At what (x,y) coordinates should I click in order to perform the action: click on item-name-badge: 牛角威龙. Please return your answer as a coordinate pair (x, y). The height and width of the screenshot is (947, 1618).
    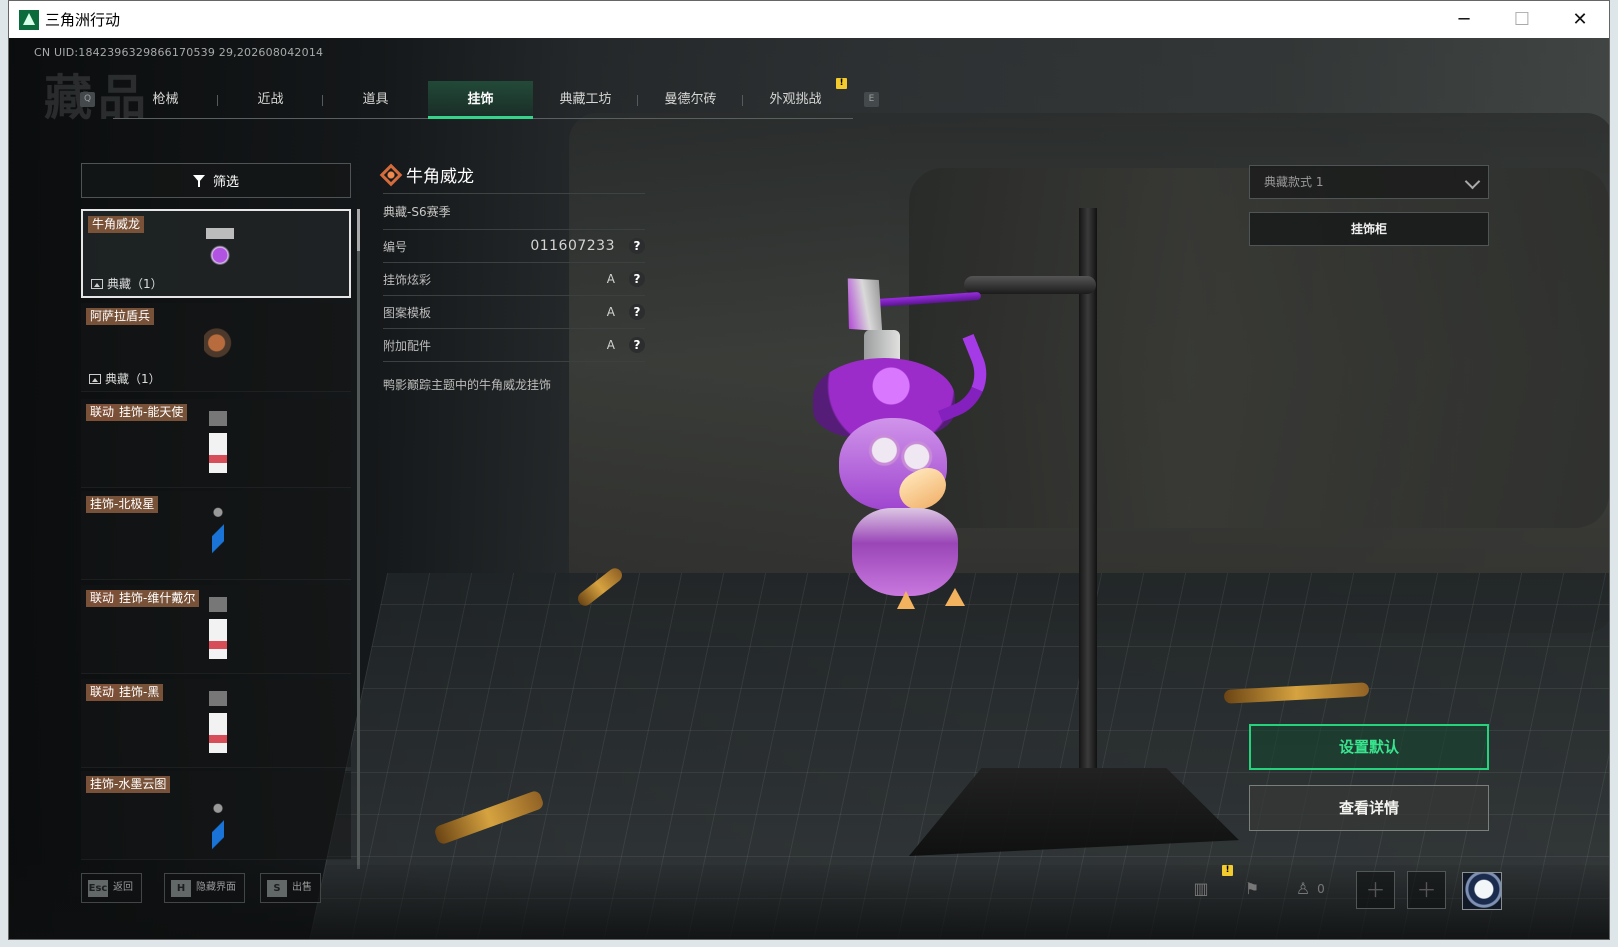
    Looking at the image, I should click on (116, 224).